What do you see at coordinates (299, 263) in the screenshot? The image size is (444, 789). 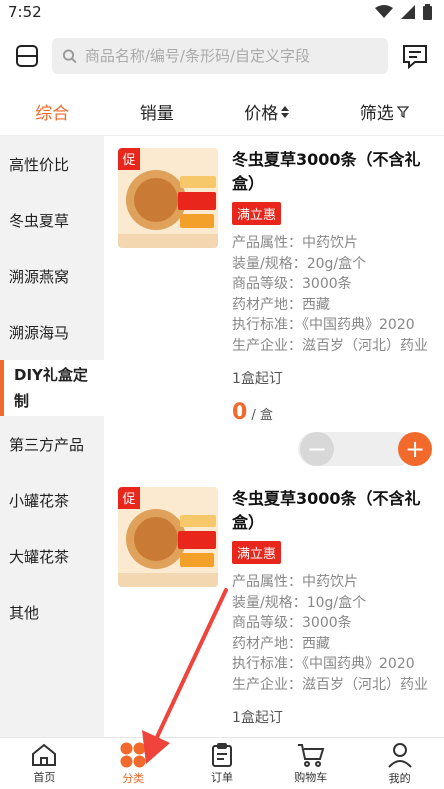 I see `product-attr: 装量/规格：20g/盒个` at bounding box center [299, 263].